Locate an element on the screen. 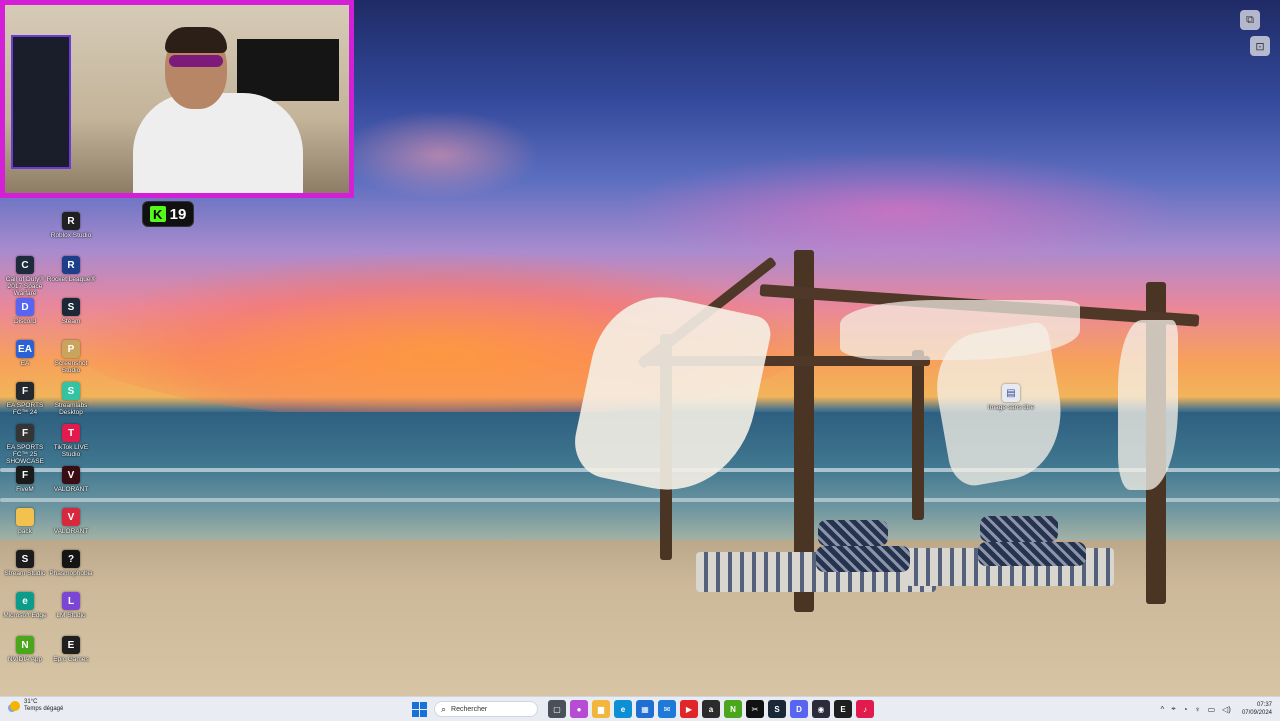 The height and width of the screenshot is (721, 1280). desktop-icon-fivem: F FiveM is located at coordinates (25, 479).